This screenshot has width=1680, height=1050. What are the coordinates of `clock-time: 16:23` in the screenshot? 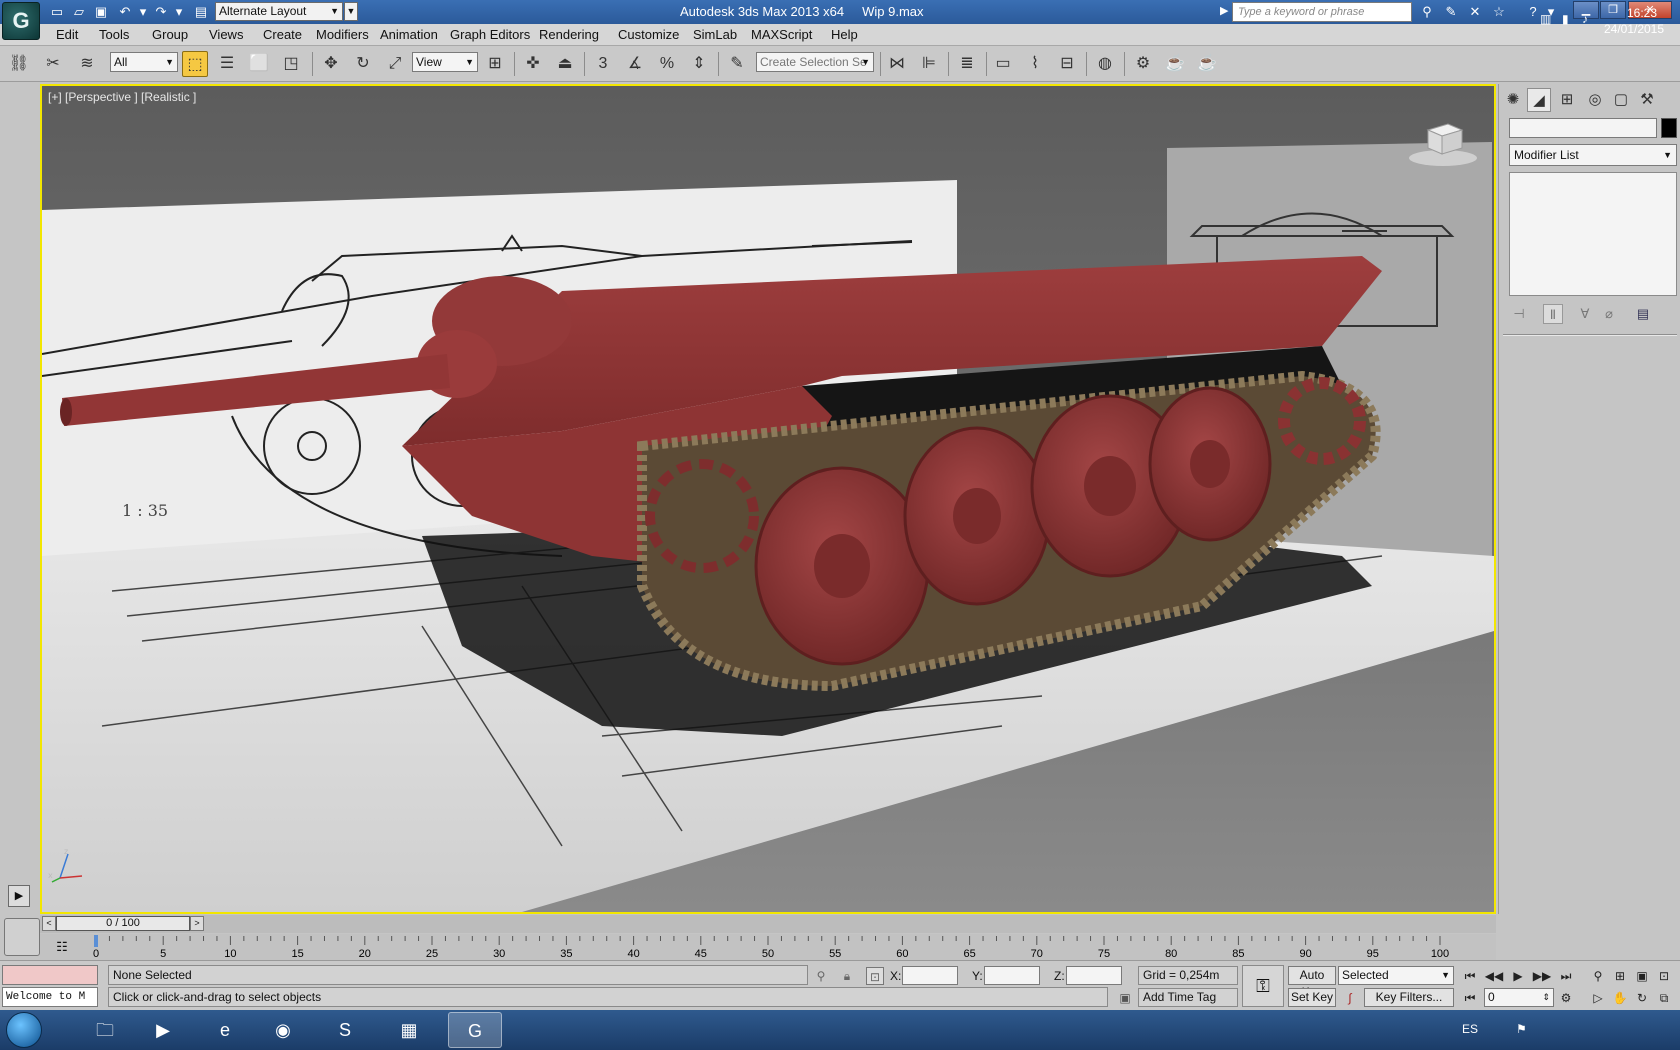 It's located at (1642, 13).